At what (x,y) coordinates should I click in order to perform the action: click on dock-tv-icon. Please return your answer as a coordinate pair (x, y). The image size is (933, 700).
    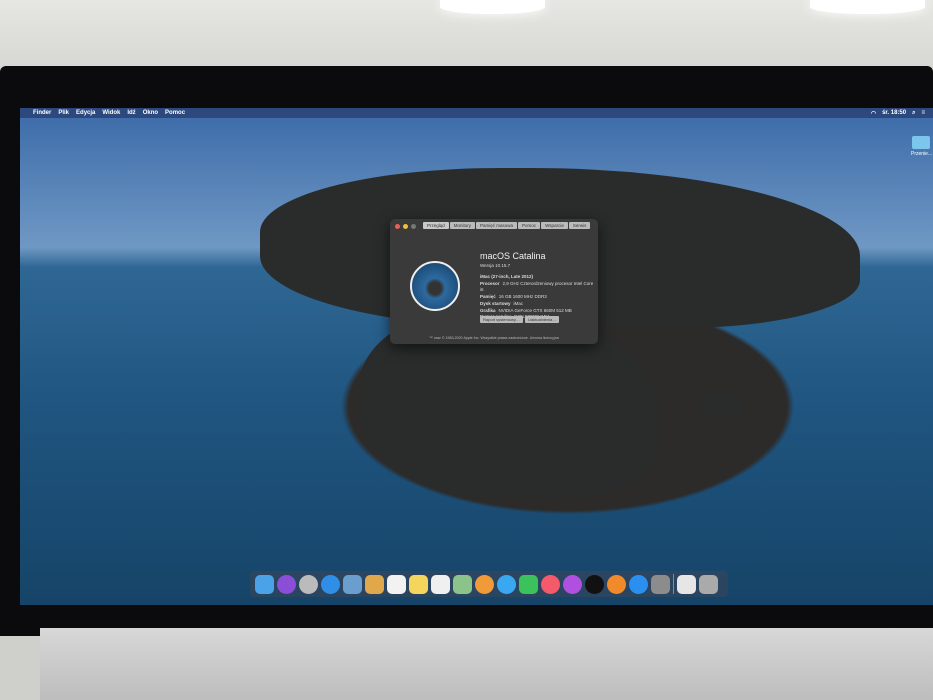
    Looking at the image, I should click on (594, 584).